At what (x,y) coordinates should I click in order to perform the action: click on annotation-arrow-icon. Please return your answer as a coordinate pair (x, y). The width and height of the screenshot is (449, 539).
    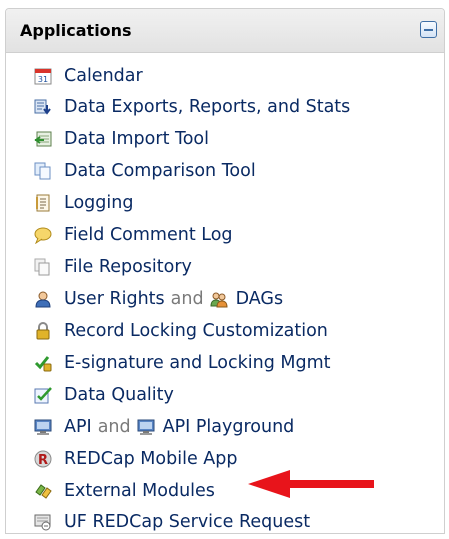
    Looking at the image, I should click on (311, 484).